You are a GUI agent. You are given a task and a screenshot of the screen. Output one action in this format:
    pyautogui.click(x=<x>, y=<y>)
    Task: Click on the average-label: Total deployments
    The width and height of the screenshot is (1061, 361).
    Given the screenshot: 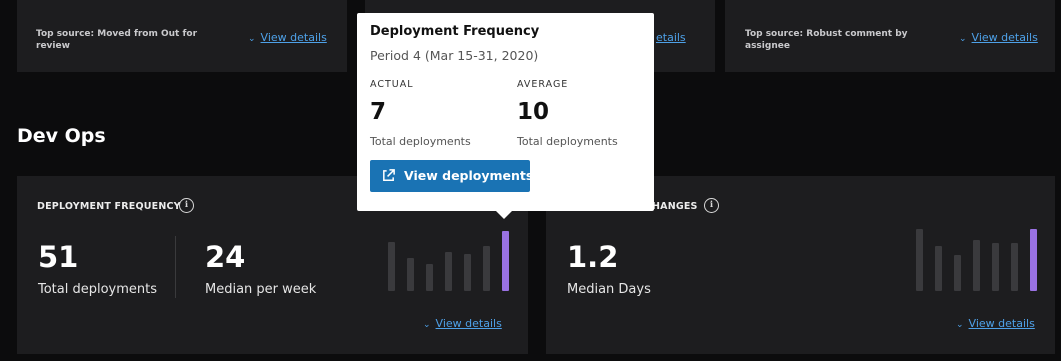 What is the action you would take?
    pyautogui.click(x=567, y=141)
    